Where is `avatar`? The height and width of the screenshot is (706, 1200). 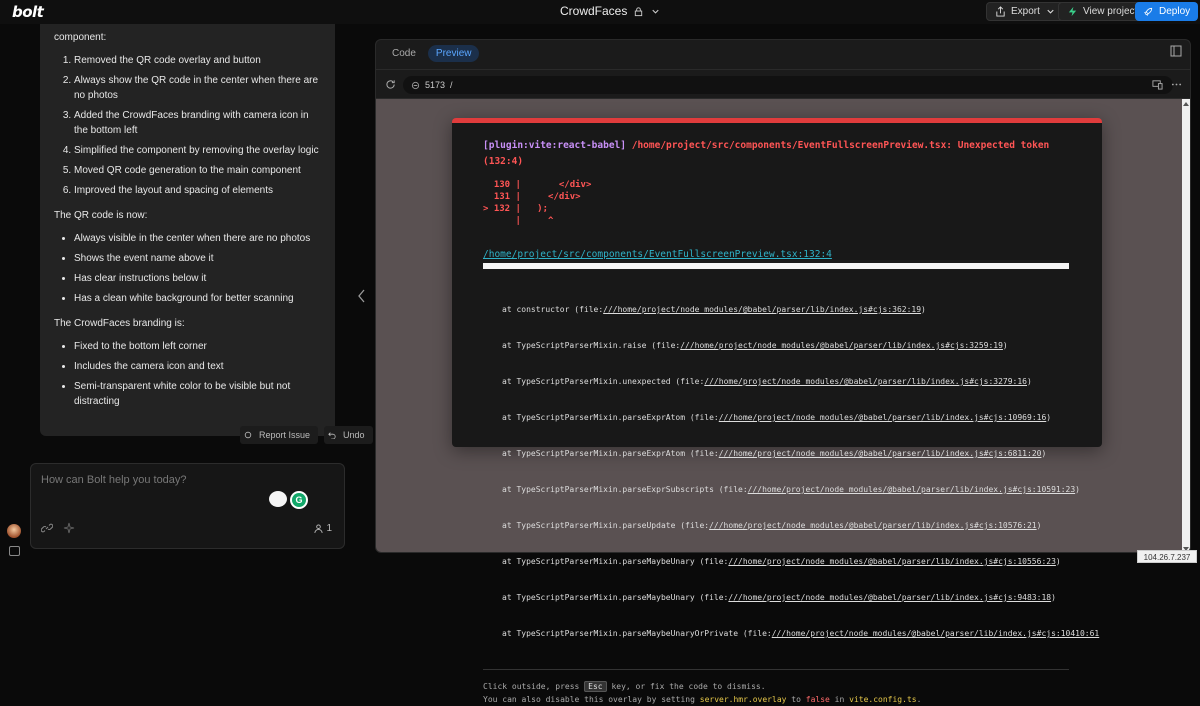
avatar is located at coordinates (14, 531).